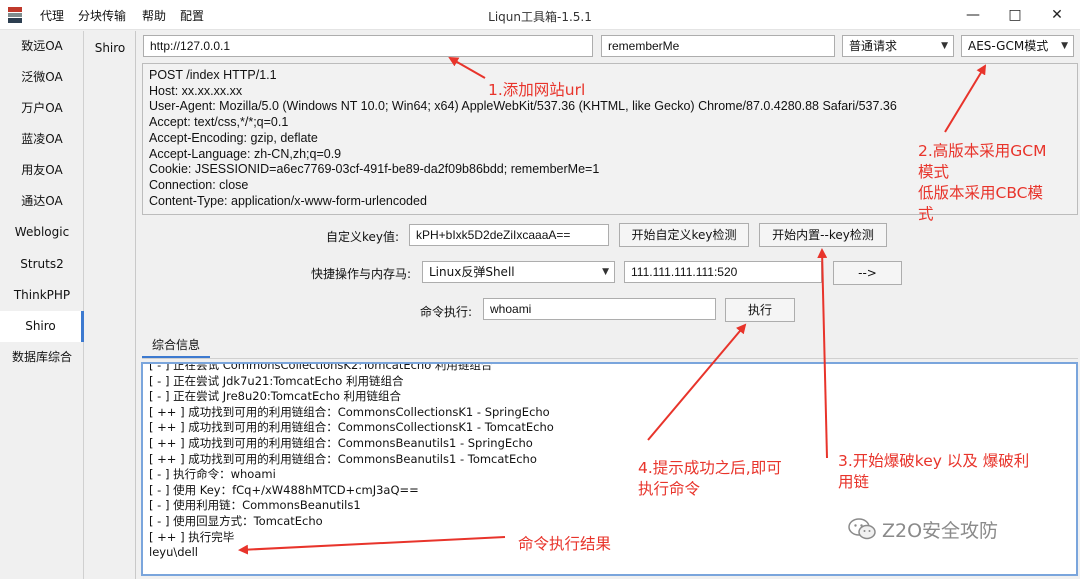  What do you see at coordinates (42, 326) in the screenshot?
I see `sidebar-item-shiro: Shiro` at bounding box center [42, 326].